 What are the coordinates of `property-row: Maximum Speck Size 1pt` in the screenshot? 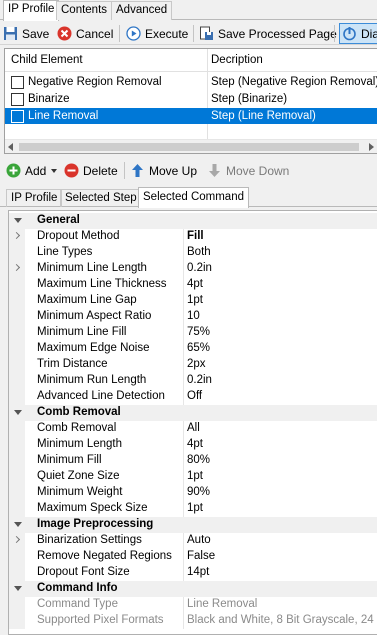 It's located at (193, 509).